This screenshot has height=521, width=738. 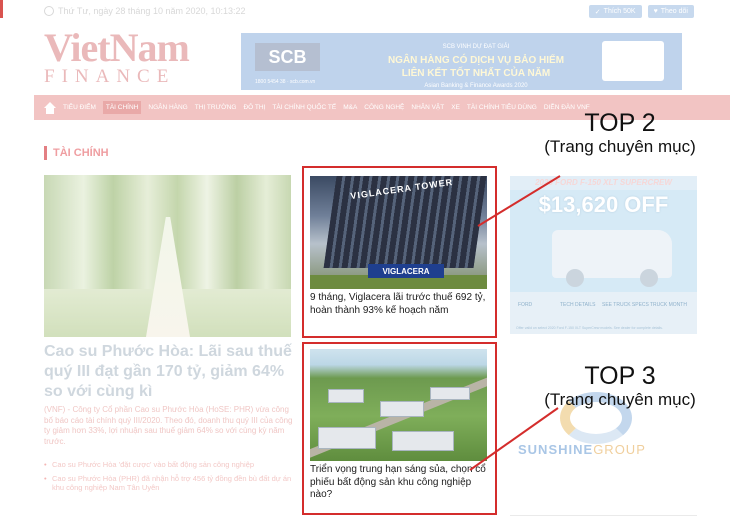 What do you see at coordinates (50, 107) in the screenshot?
I see `home-icon` at bounding box center [50, 107].